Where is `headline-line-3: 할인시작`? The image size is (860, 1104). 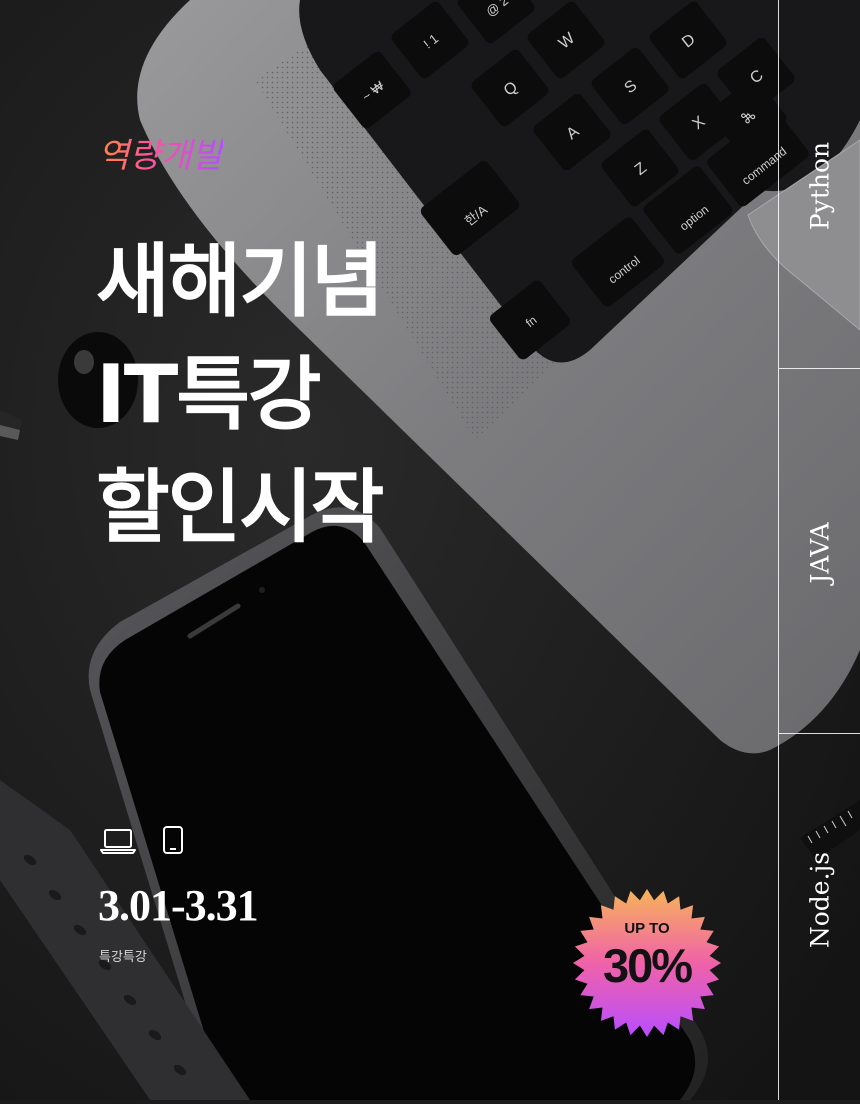
headline-line-3: 할인시작 is located at coordinates (240, 507).